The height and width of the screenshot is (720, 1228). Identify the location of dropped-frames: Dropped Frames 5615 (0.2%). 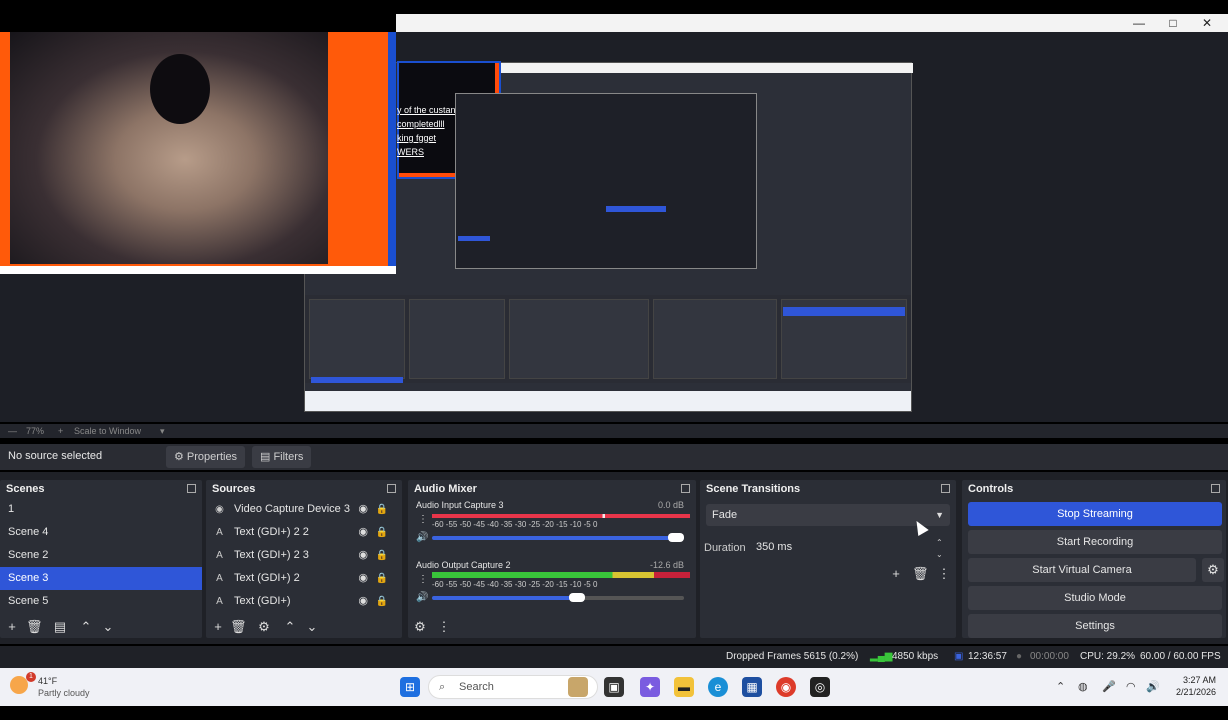
(792, 656).